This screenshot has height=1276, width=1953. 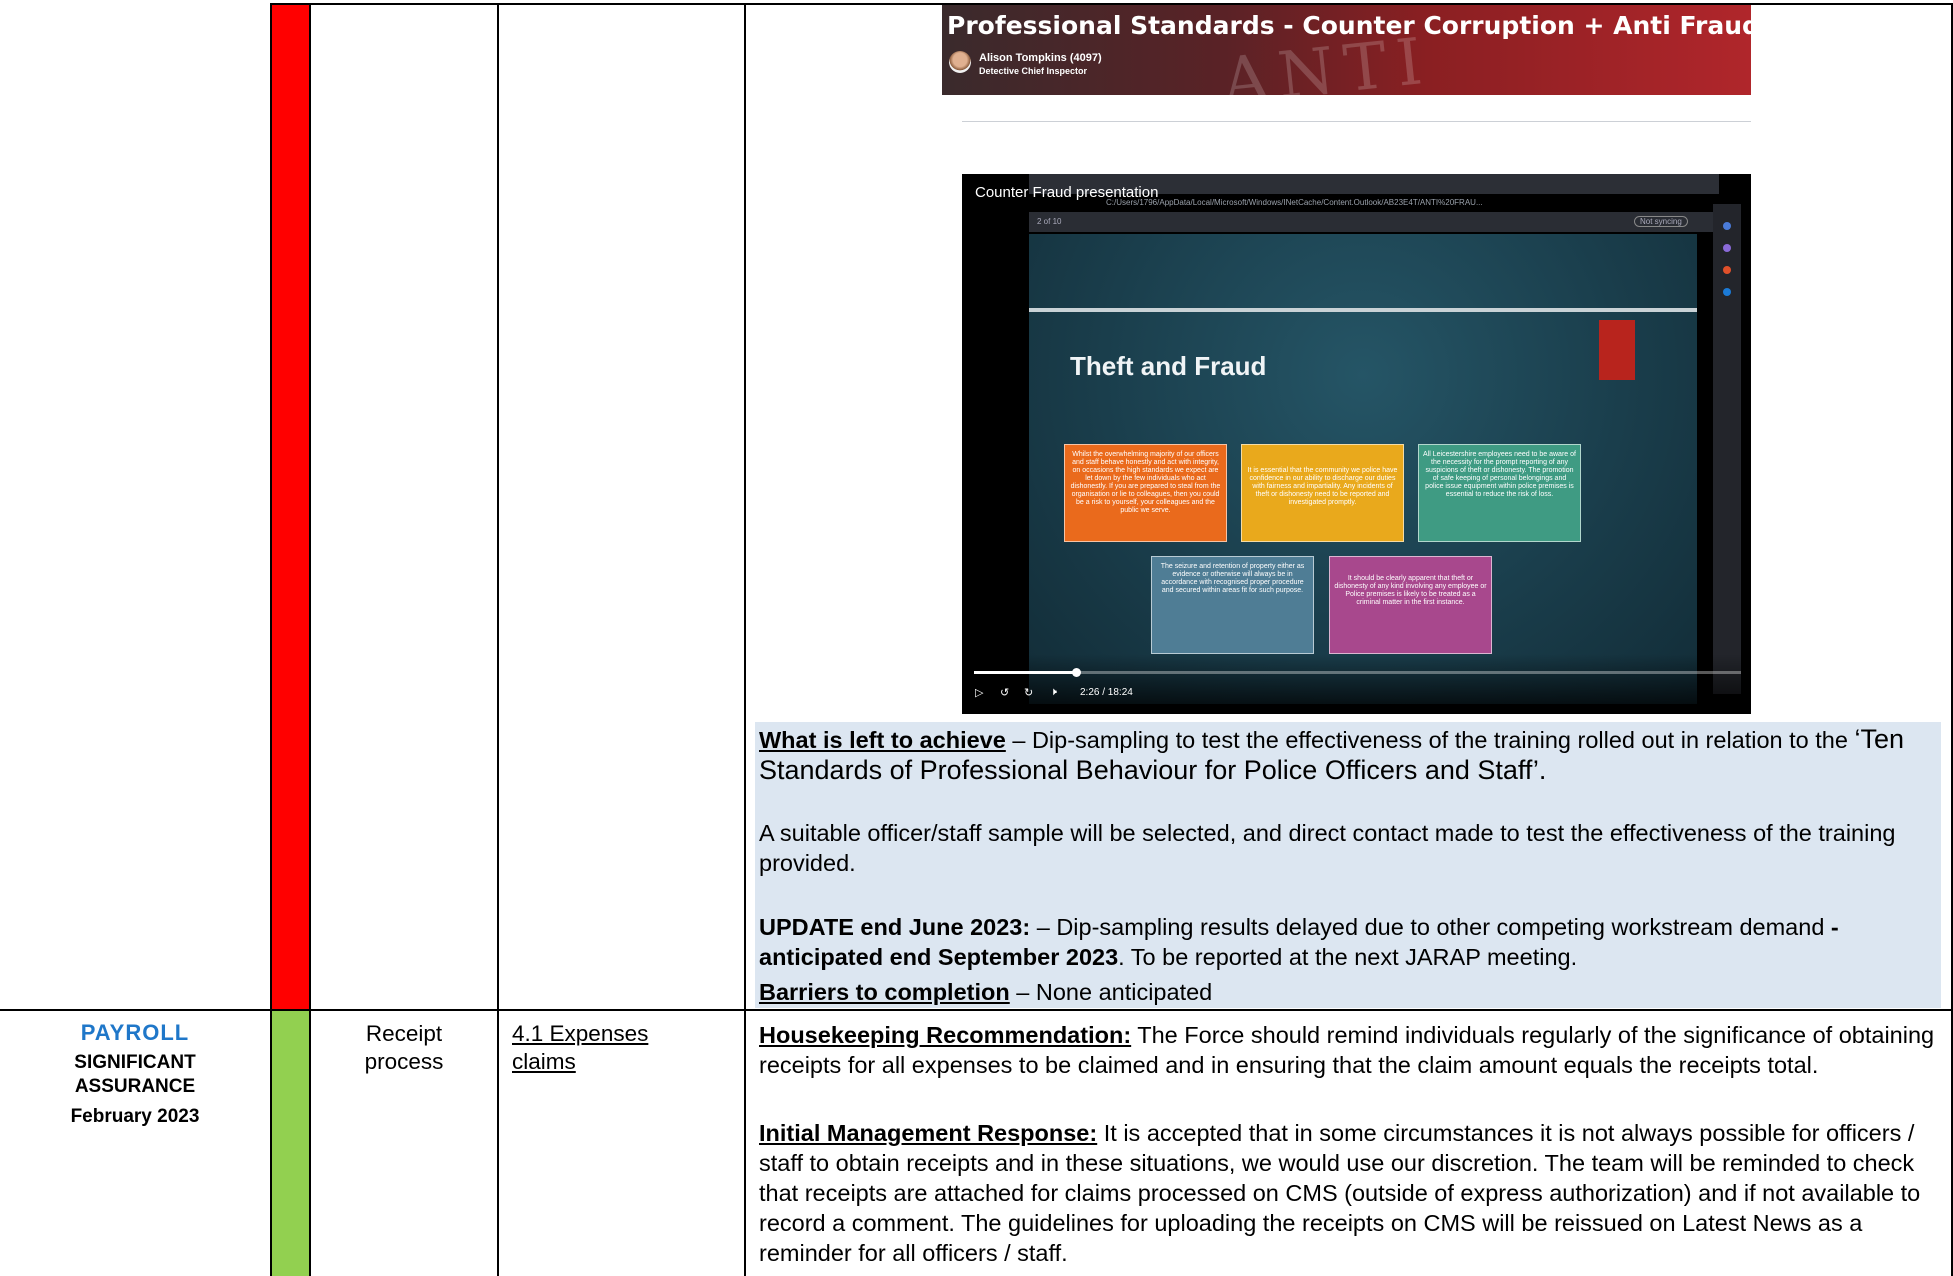 What do you see at coordinates (1004, 692) in the screenshot?
I see `rewind-10-icon: ↺` at bounding box center [1004, 692].